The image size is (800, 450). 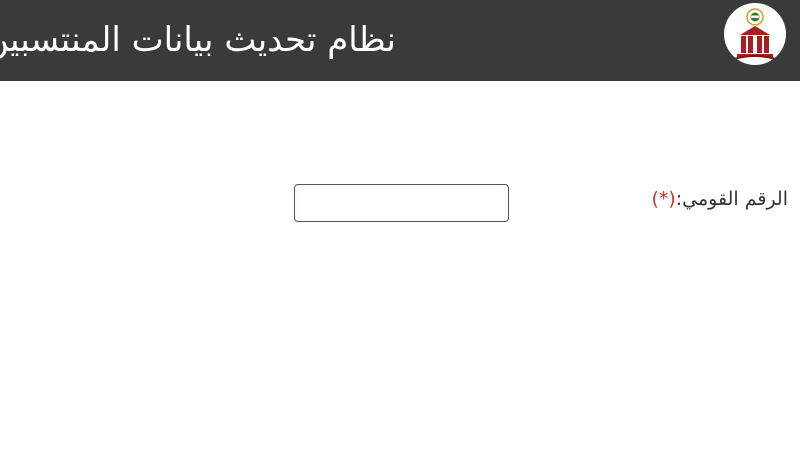 What do you see at coordinates (755, 34) in the screenshot?
I see `university-logo-icon` at bounding box center [755, 34].